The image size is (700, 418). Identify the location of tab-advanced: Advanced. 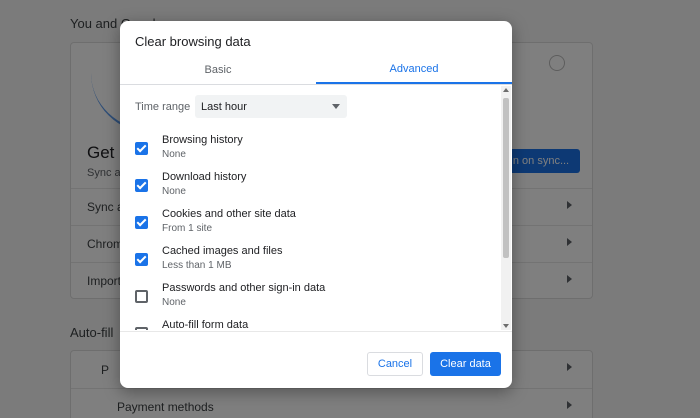
(414, 69).